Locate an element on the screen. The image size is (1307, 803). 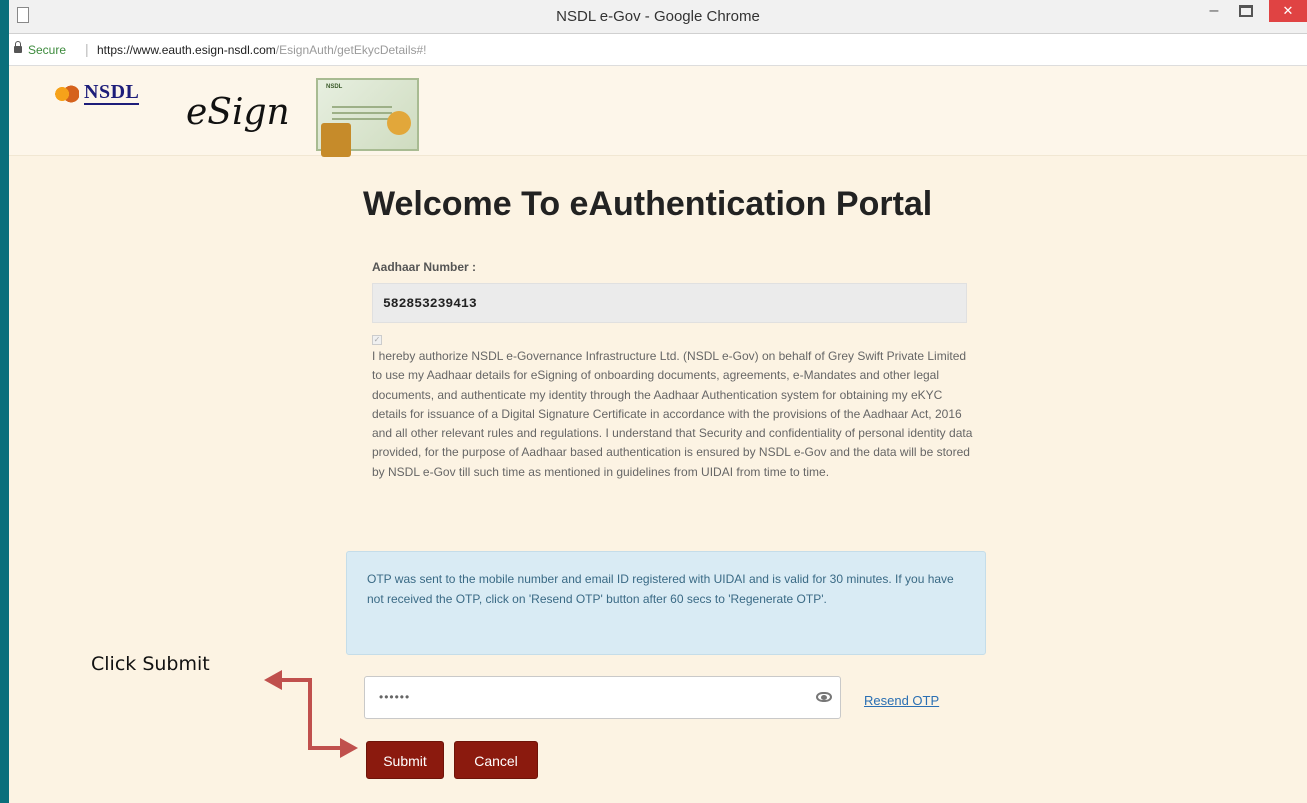
secure-label: Secure is located at coordinates (47, 50).